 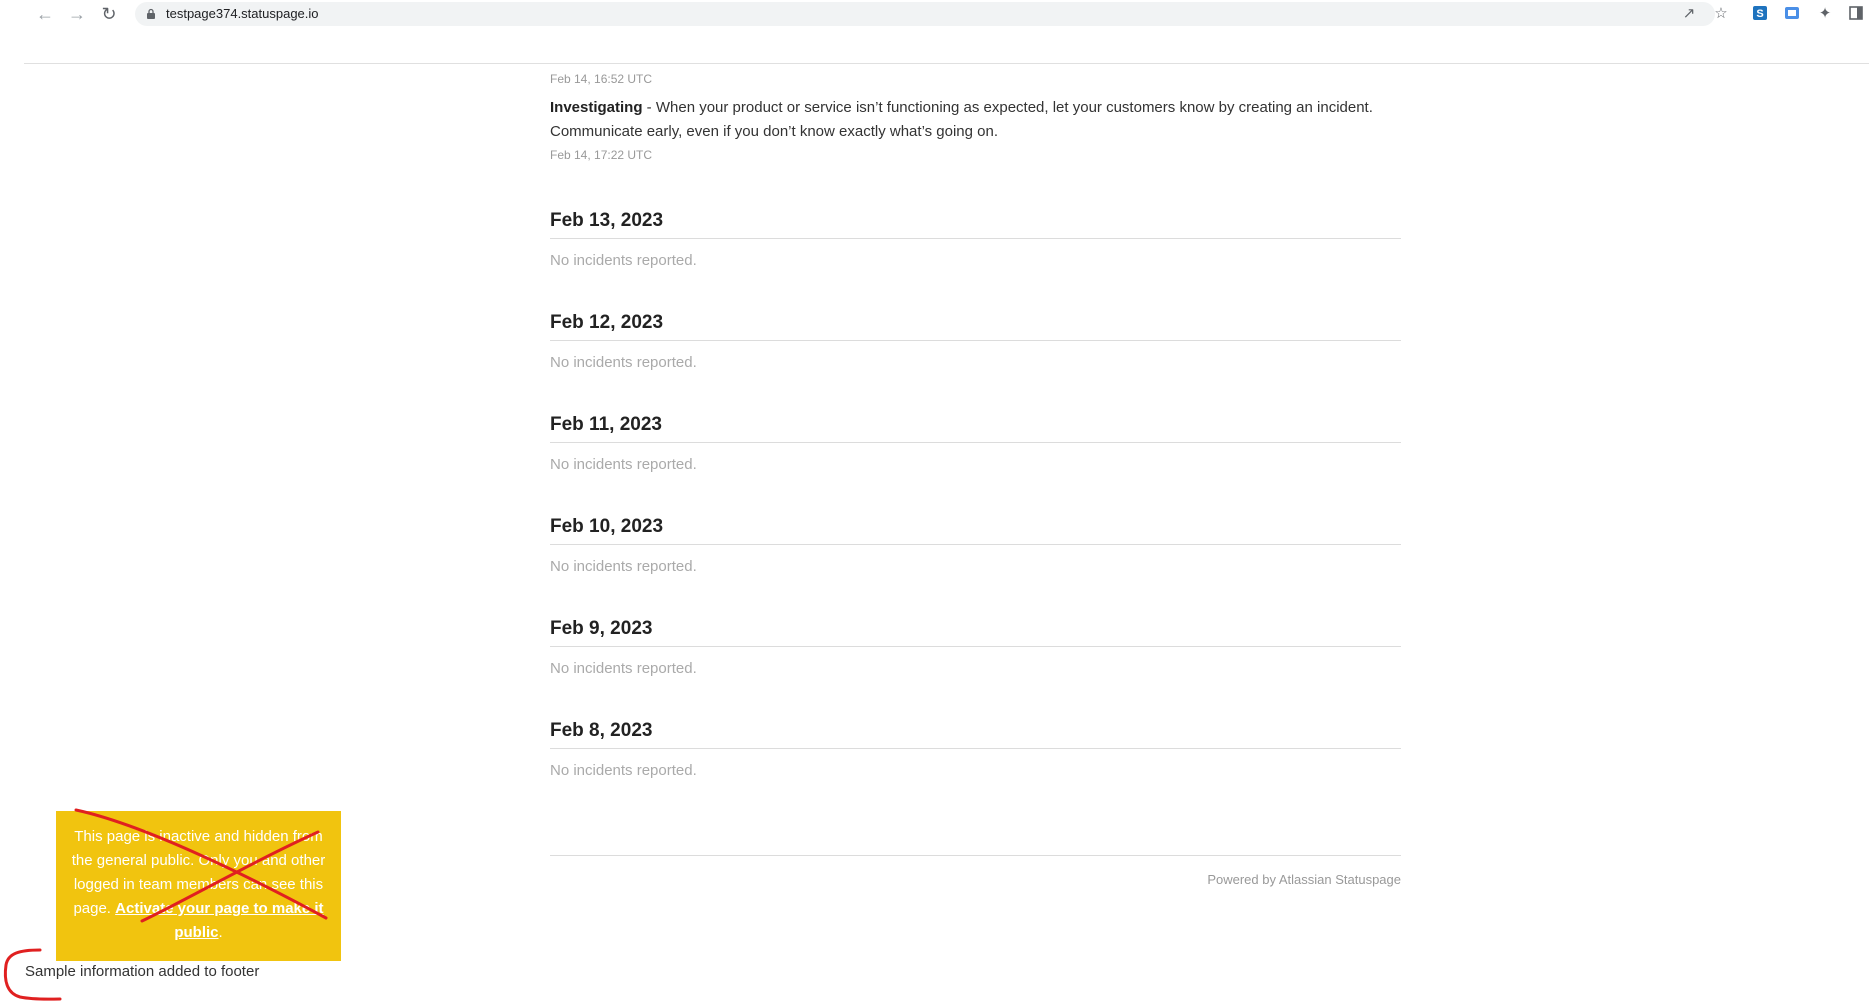 I want to click on extension-s-icon: S, so click(x=1760, y=13).